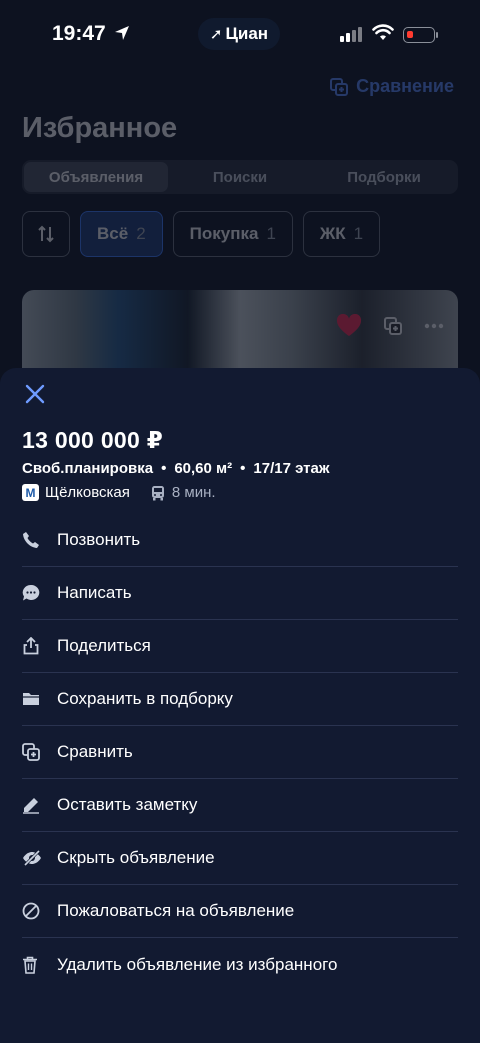  I want to click on action-share: Поделиться, so click(240, 646).